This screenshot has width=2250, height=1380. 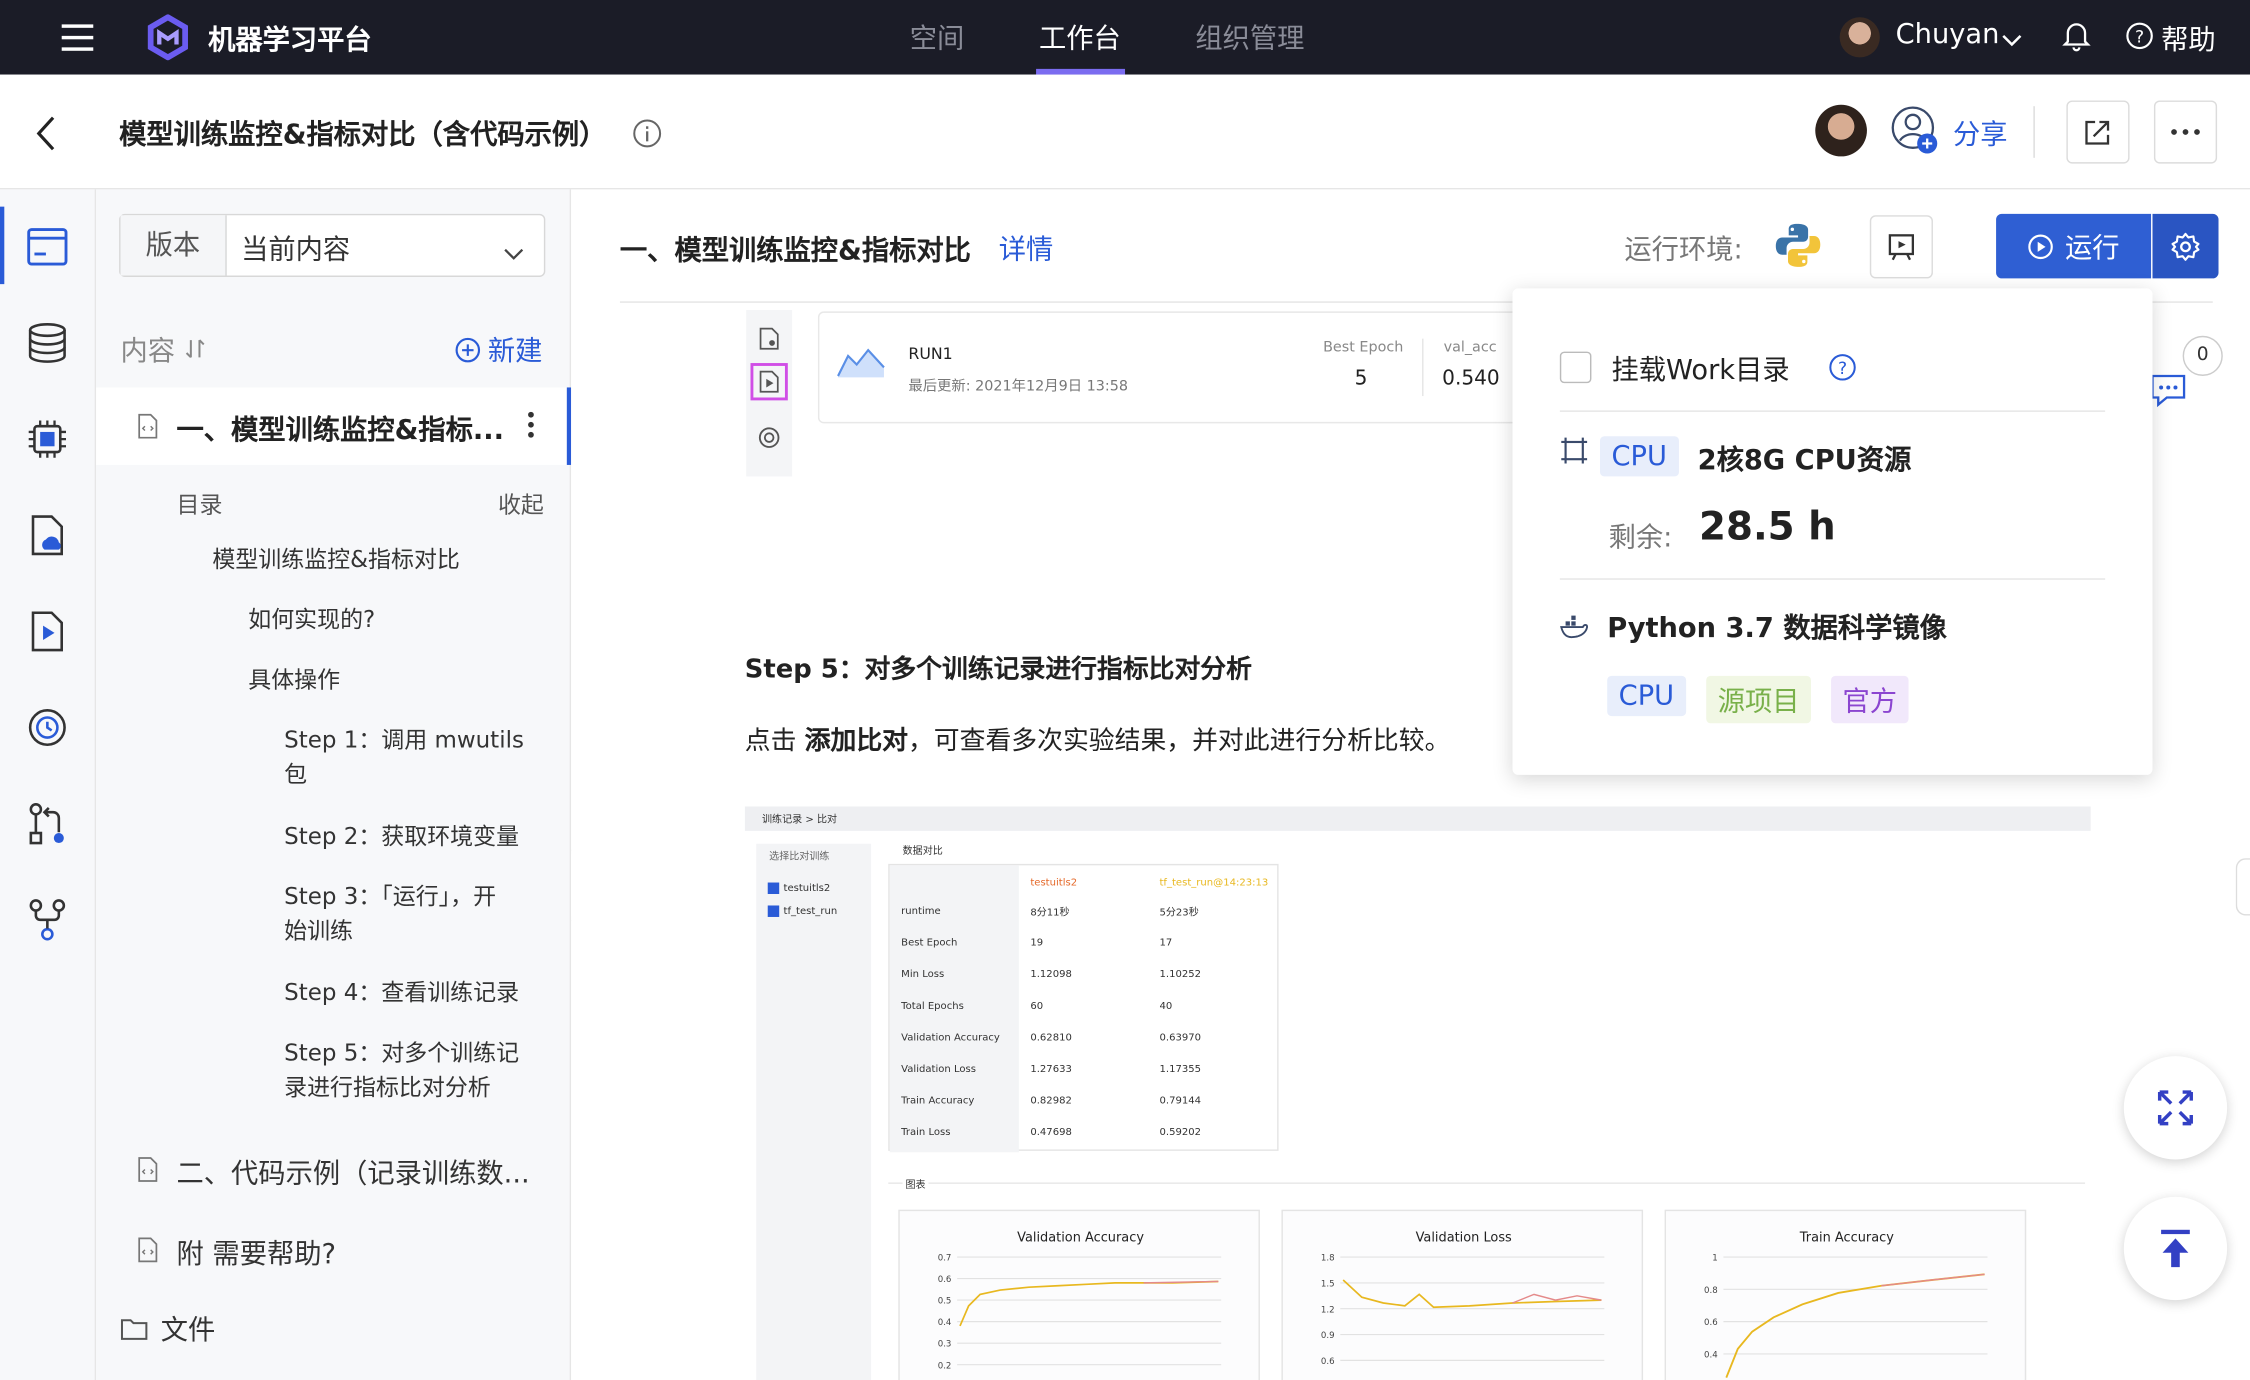 What do you see at coordinates (915, 1185) in the screenshot?
I see `charts-label: 图表` at bounding box center [915, 1185].